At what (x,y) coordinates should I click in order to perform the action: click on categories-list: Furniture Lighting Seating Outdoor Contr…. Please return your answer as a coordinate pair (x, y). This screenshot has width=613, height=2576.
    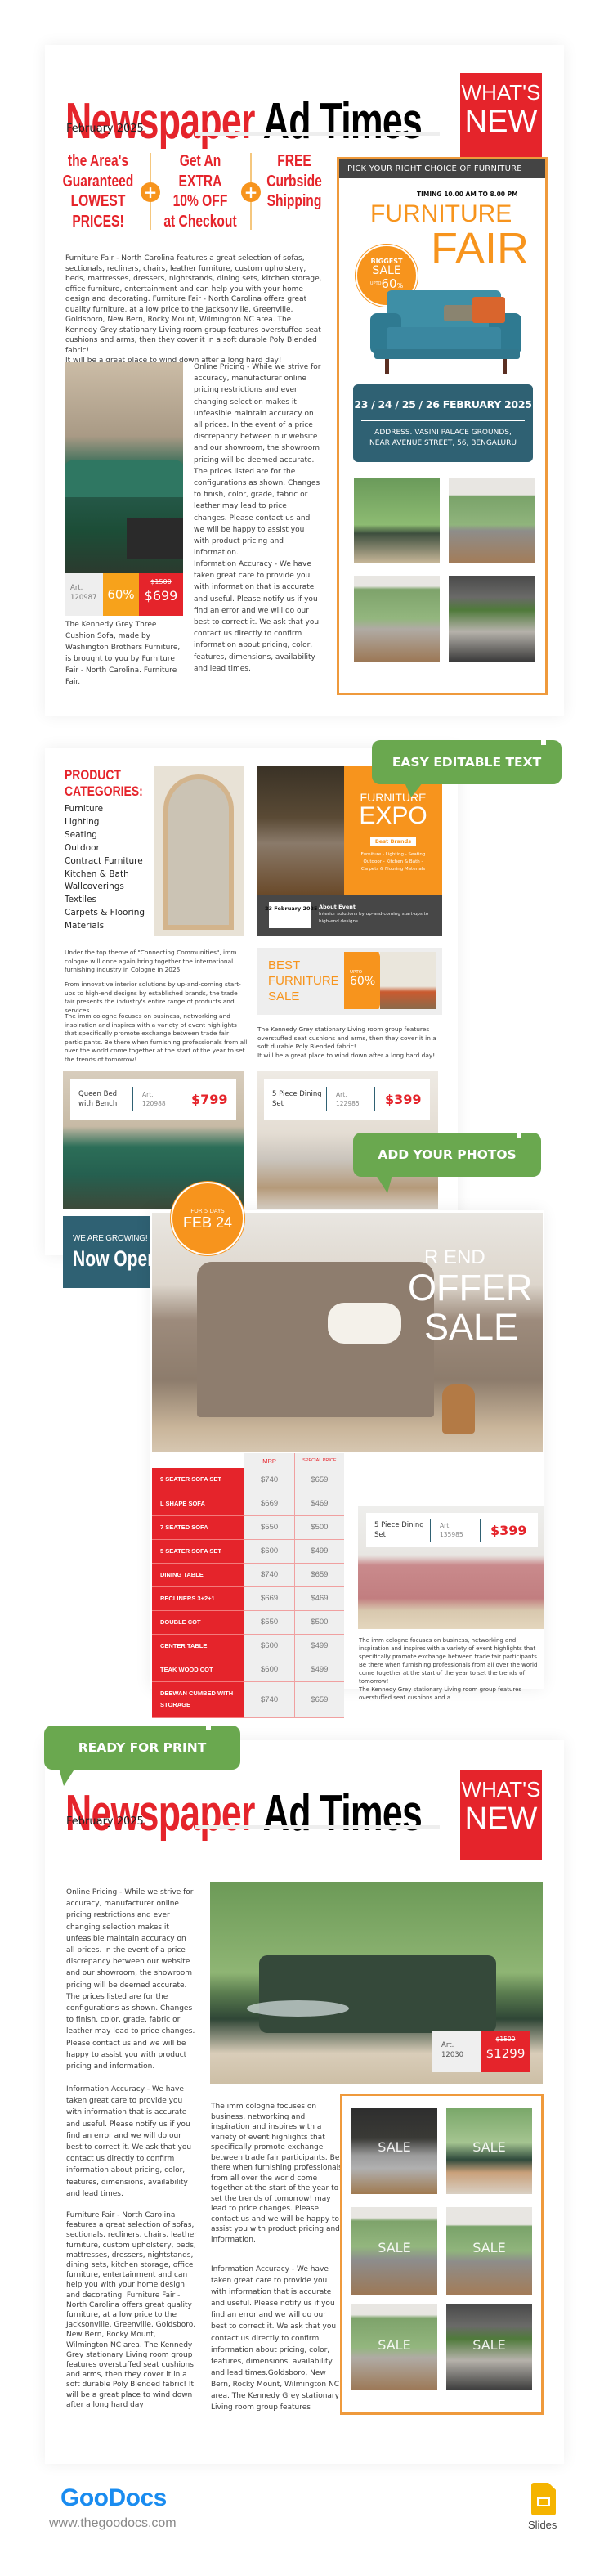
    Looking at the image, I should click on (105, 868).